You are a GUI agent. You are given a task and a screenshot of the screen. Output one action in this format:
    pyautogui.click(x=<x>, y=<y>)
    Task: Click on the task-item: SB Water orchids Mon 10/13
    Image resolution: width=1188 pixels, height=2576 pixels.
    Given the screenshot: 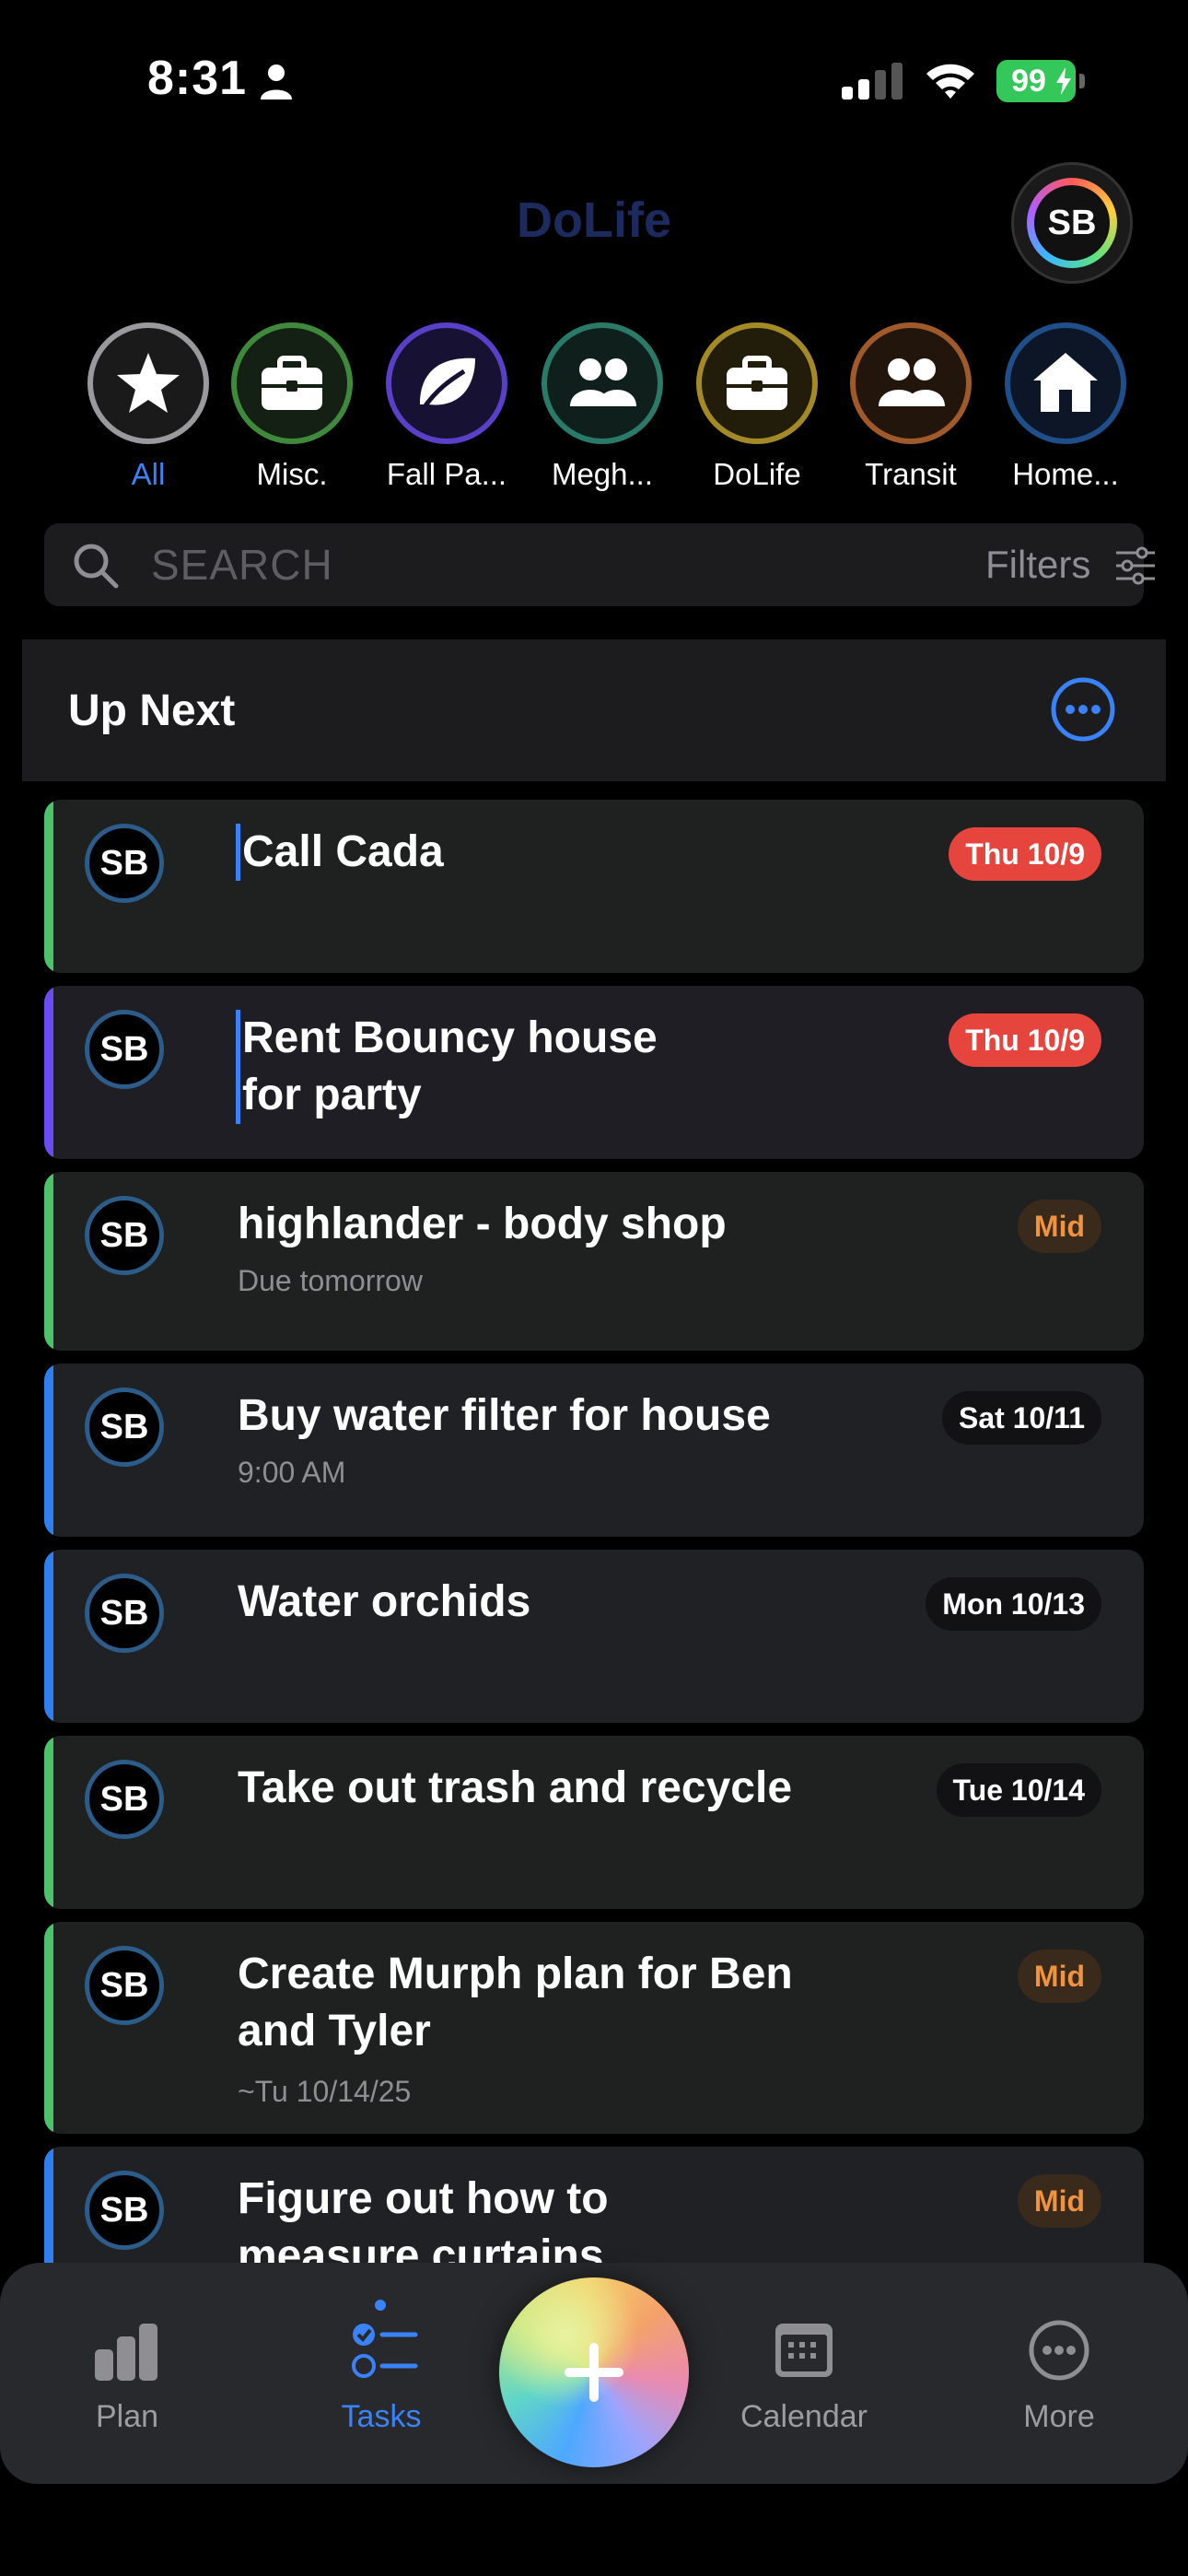 What is the action you would take?
    pyautogui.click(x=594, y=1637)
    